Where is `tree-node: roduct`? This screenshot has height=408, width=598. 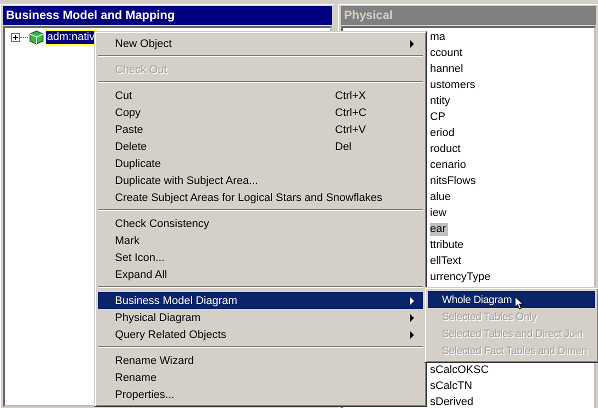
tree-node: roduct is located at coordinates (446, 149).